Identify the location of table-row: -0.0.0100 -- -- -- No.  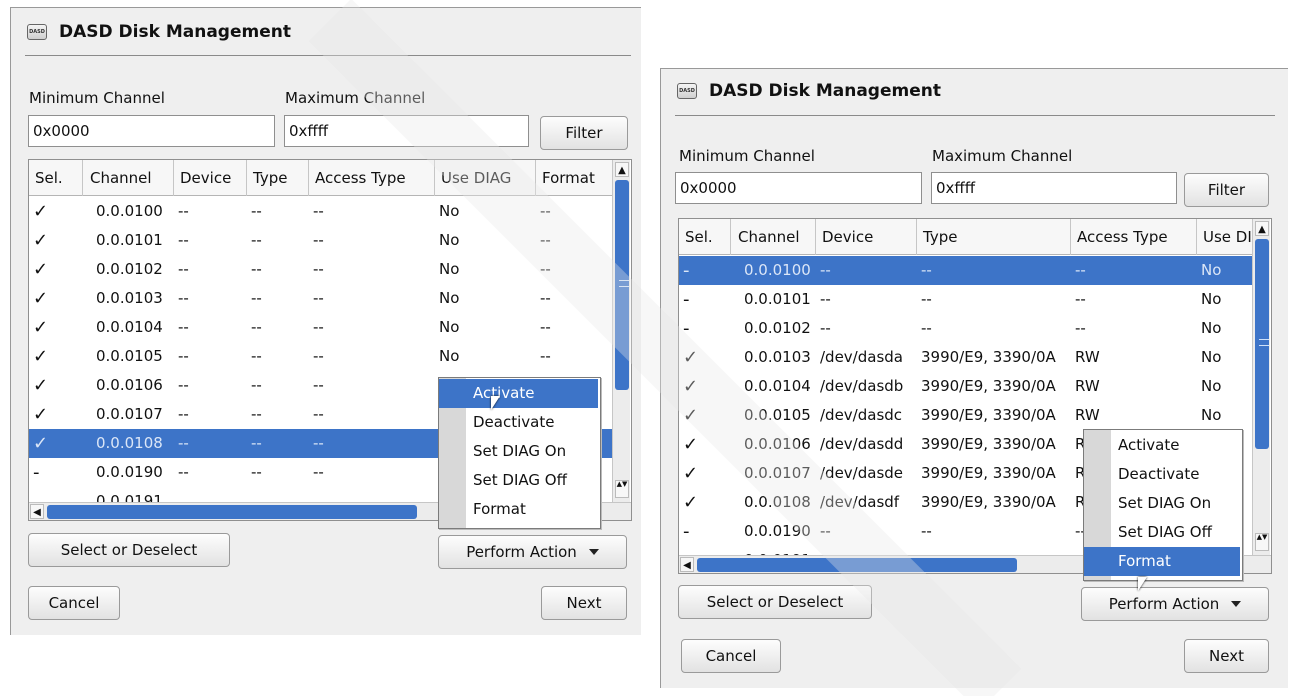
(966, 270).